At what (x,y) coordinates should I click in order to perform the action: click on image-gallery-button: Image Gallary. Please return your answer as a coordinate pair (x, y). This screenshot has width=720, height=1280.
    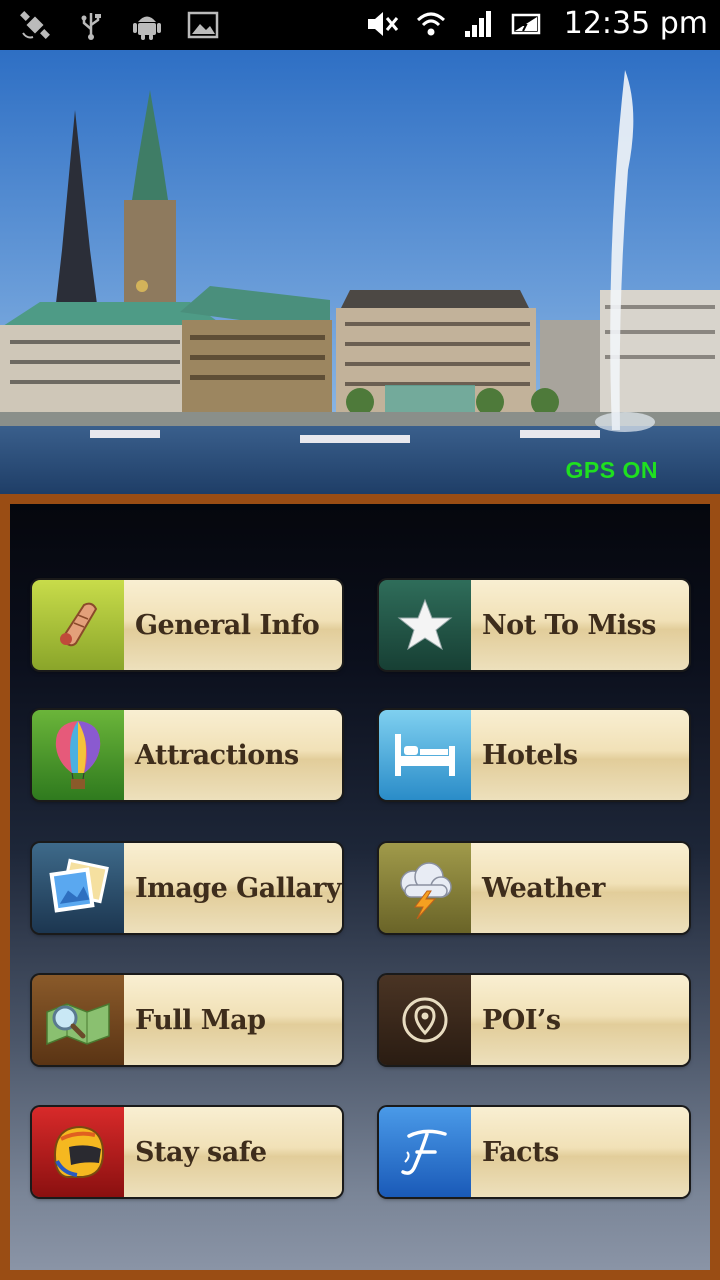
    Looking at the image, I should click on (187, 888).